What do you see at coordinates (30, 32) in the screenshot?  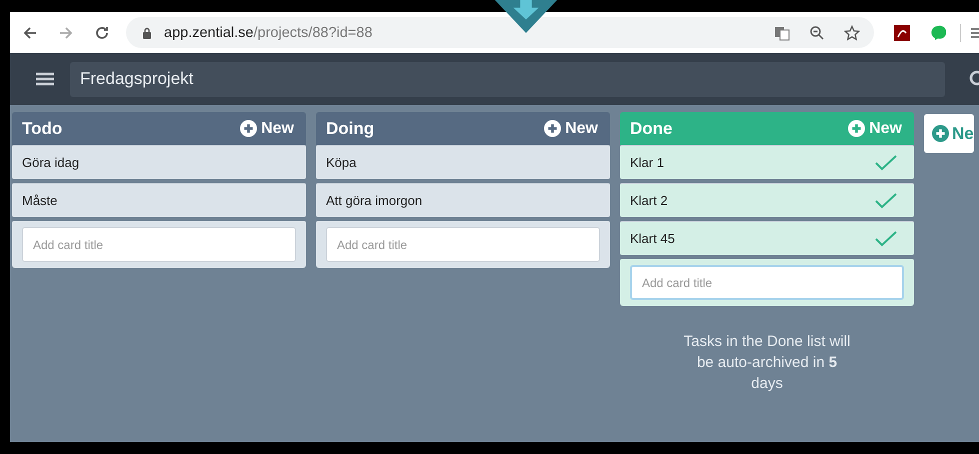 I see `back-icon` at bounding box center [30, 32].